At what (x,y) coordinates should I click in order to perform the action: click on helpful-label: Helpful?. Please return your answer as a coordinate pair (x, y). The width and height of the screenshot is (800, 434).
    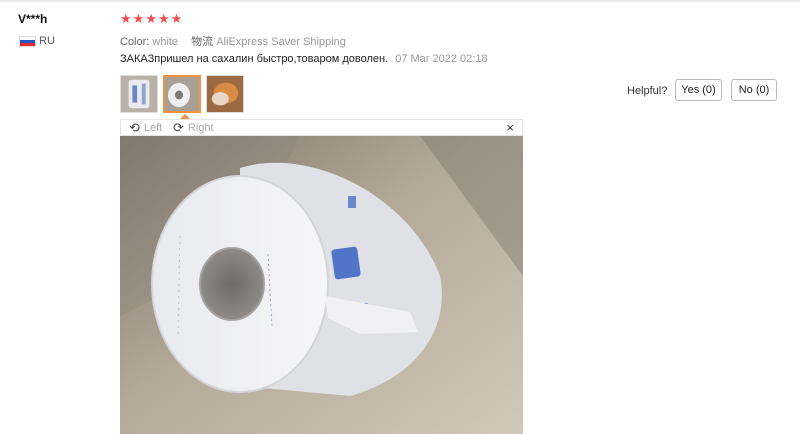
    Looking at the image, I should click on (647, 91).